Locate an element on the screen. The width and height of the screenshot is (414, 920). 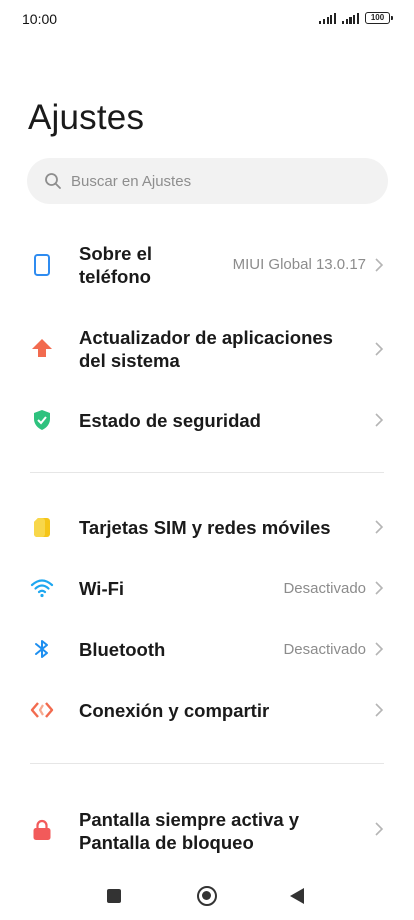
settings-item-label: Bluetooth is located at coordinates (122, 649).